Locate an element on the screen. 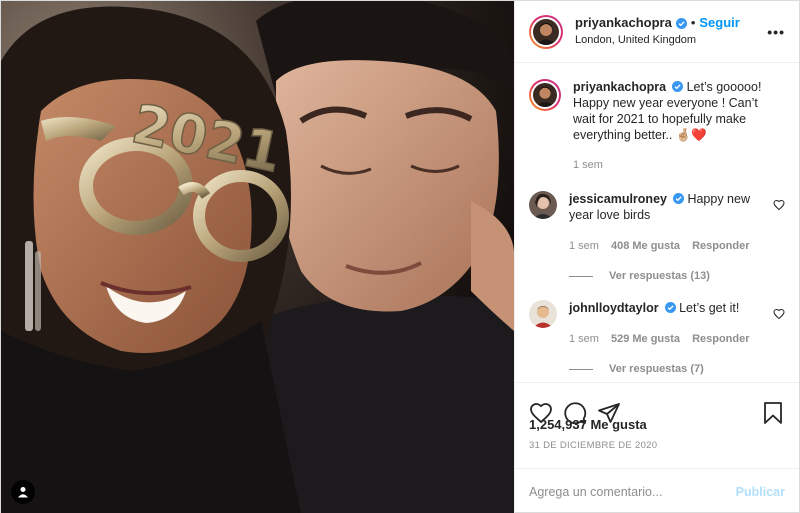  comment-input is located at coordinates (632, 491).